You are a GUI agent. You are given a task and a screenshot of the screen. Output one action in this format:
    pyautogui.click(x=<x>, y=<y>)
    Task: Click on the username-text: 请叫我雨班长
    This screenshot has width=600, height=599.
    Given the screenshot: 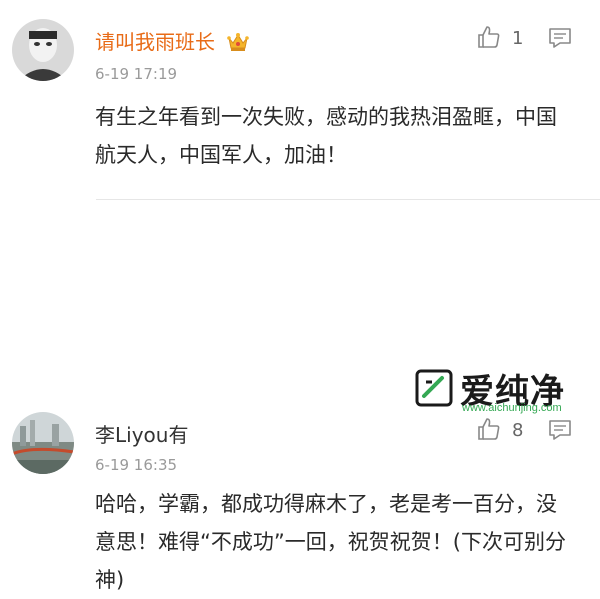 What is the action you would take?
    pyautogui.click(x=155, y=42)
    